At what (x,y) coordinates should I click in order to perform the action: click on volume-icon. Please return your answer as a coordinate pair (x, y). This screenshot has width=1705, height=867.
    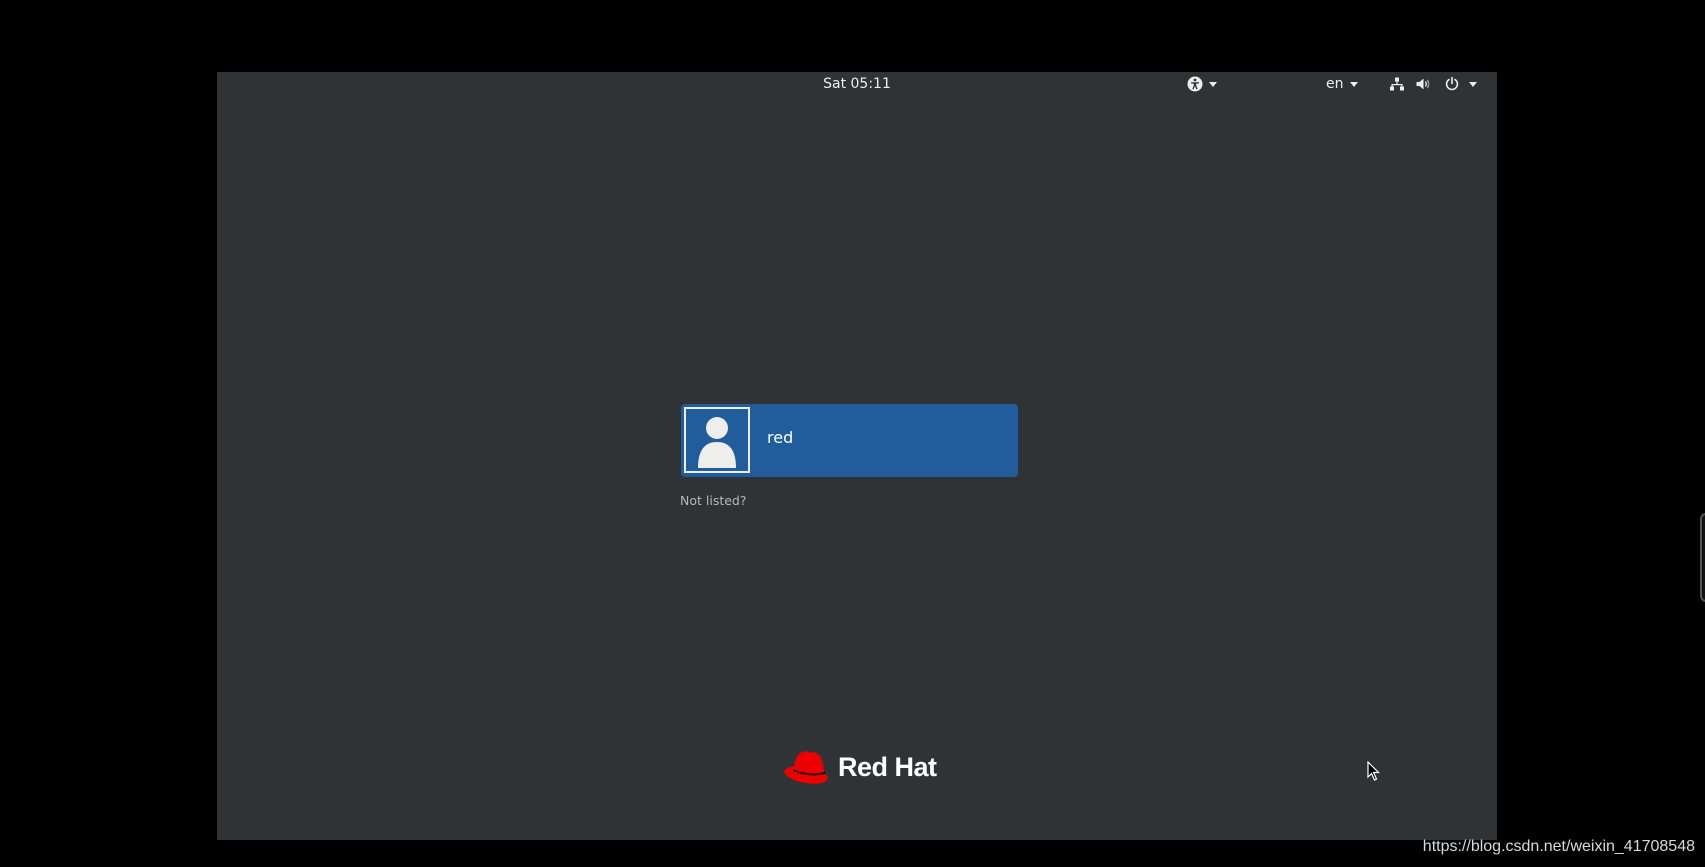
    Looking at the image, I should click on (1423, 84).